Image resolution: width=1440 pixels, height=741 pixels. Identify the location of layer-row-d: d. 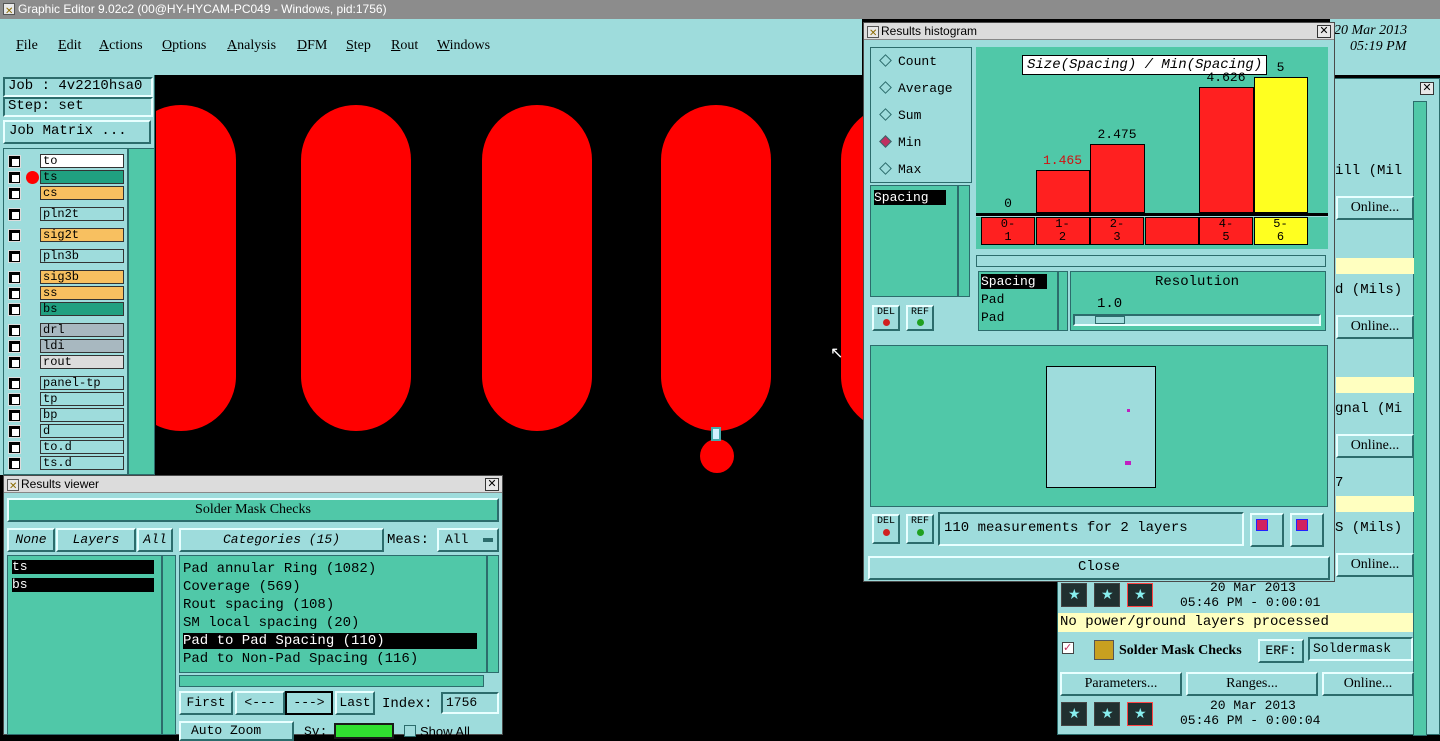
(66, 431).